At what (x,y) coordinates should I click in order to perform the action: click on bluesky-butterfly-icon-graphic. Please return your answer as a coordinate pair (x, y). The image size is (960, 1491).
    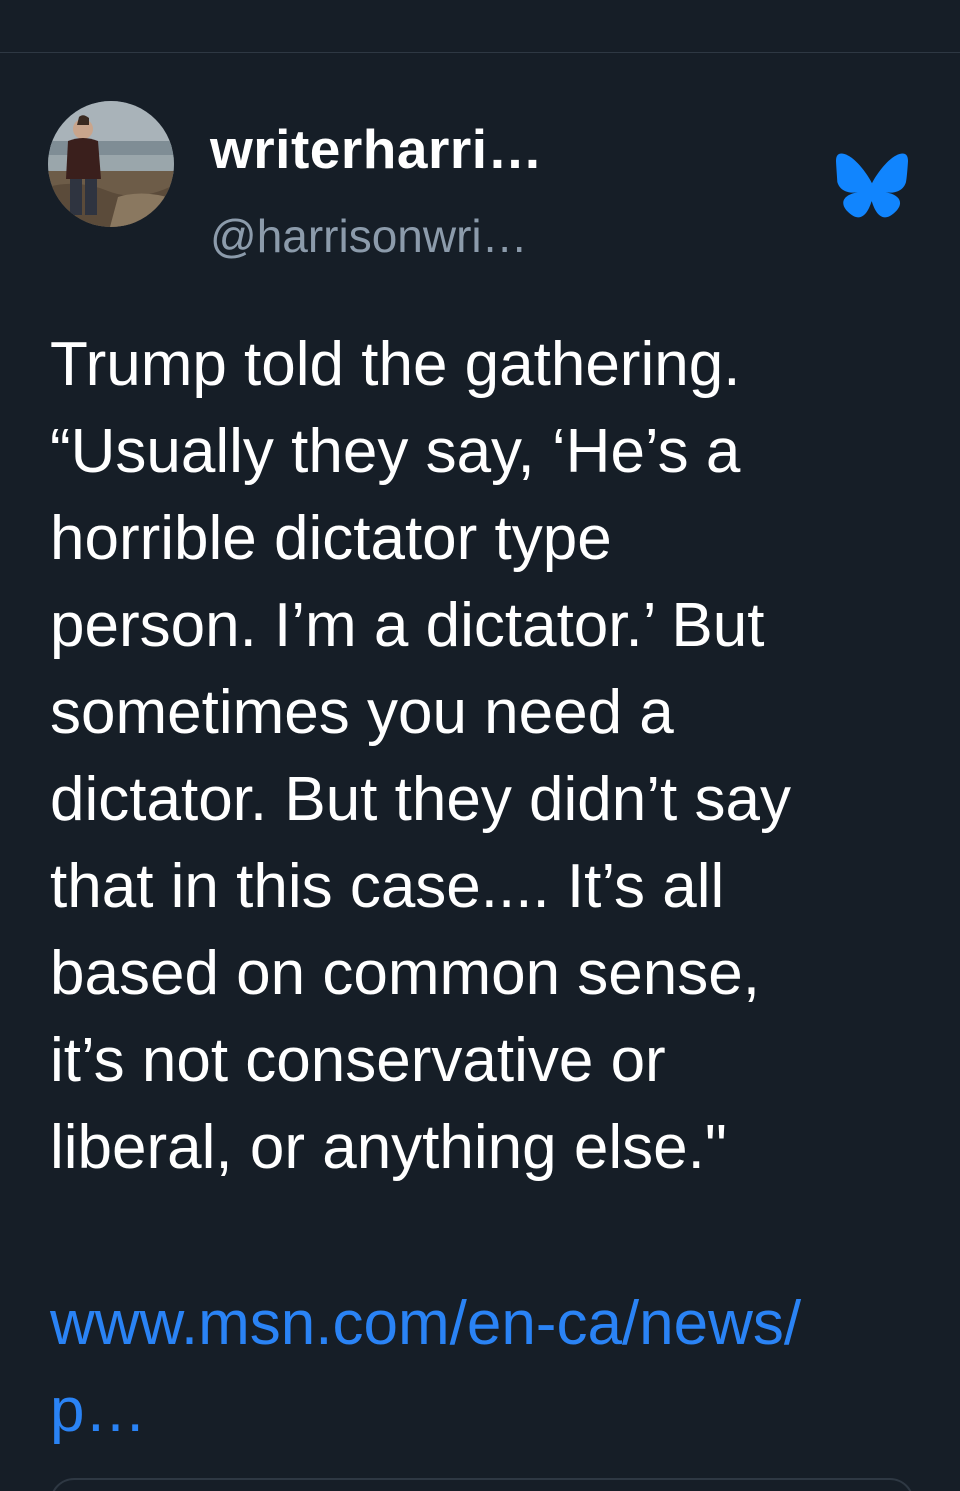
    Looking at the image, I should click on (872, 185).